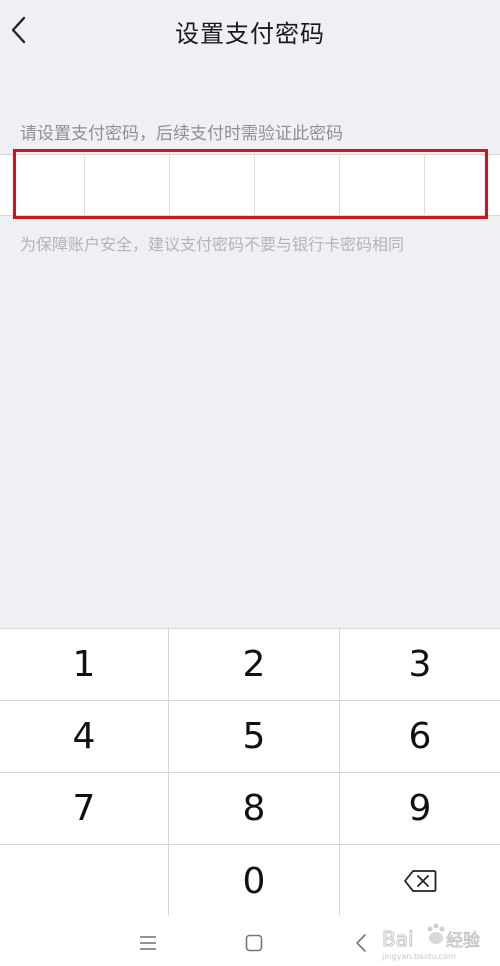 The height and width of the screenshot is (966, 500). What do you see at coordinates (254, 809) in the screenshot?
I see `key-8: 8` at bounding box center [254, 809].